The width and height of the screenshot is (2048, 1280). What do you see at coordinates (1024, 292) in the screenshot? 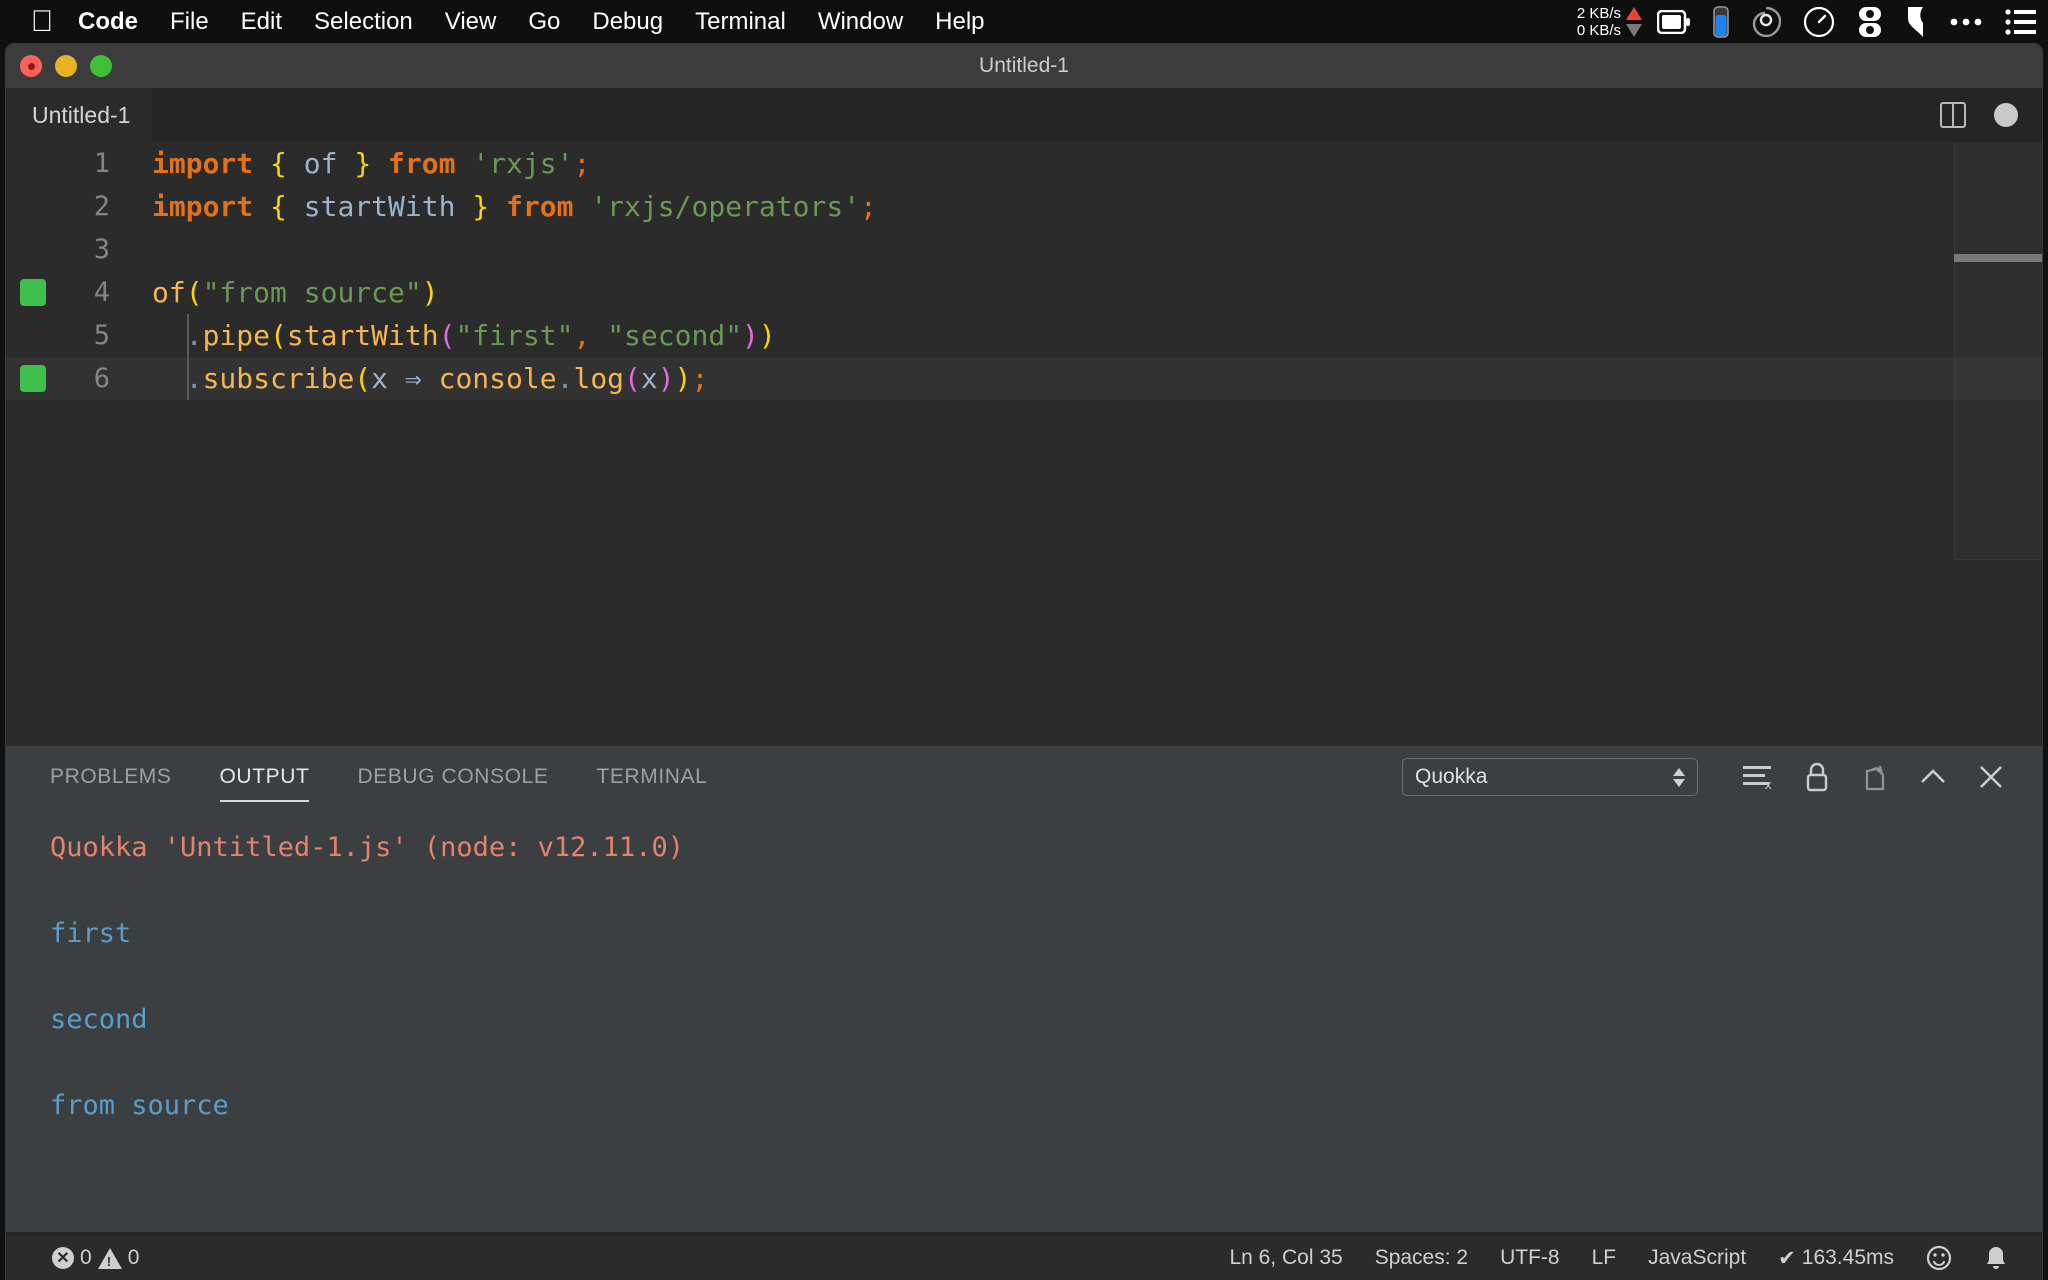
I see `code-line-4: 4 of("from source")` at bounding box center [1024, 292].